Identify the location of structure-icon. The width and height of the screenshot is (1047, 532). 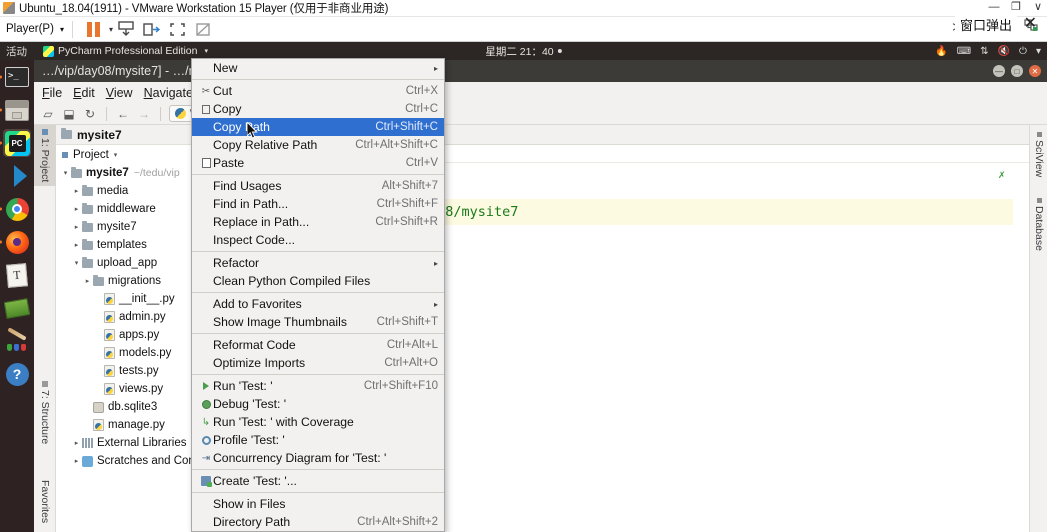
(45, 383).